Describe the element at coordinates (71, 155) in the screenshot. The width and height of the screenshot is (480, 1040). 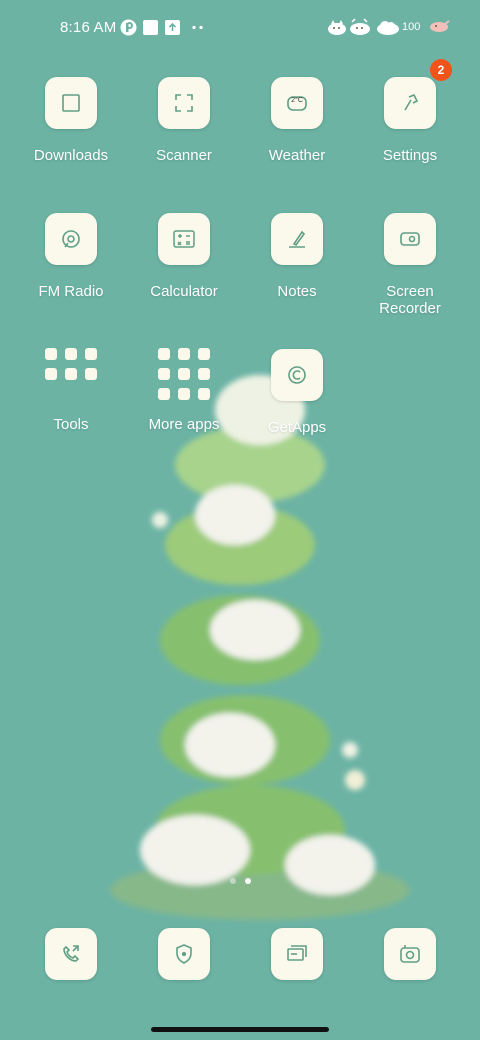
I see `app-label: Downloads` at that location.